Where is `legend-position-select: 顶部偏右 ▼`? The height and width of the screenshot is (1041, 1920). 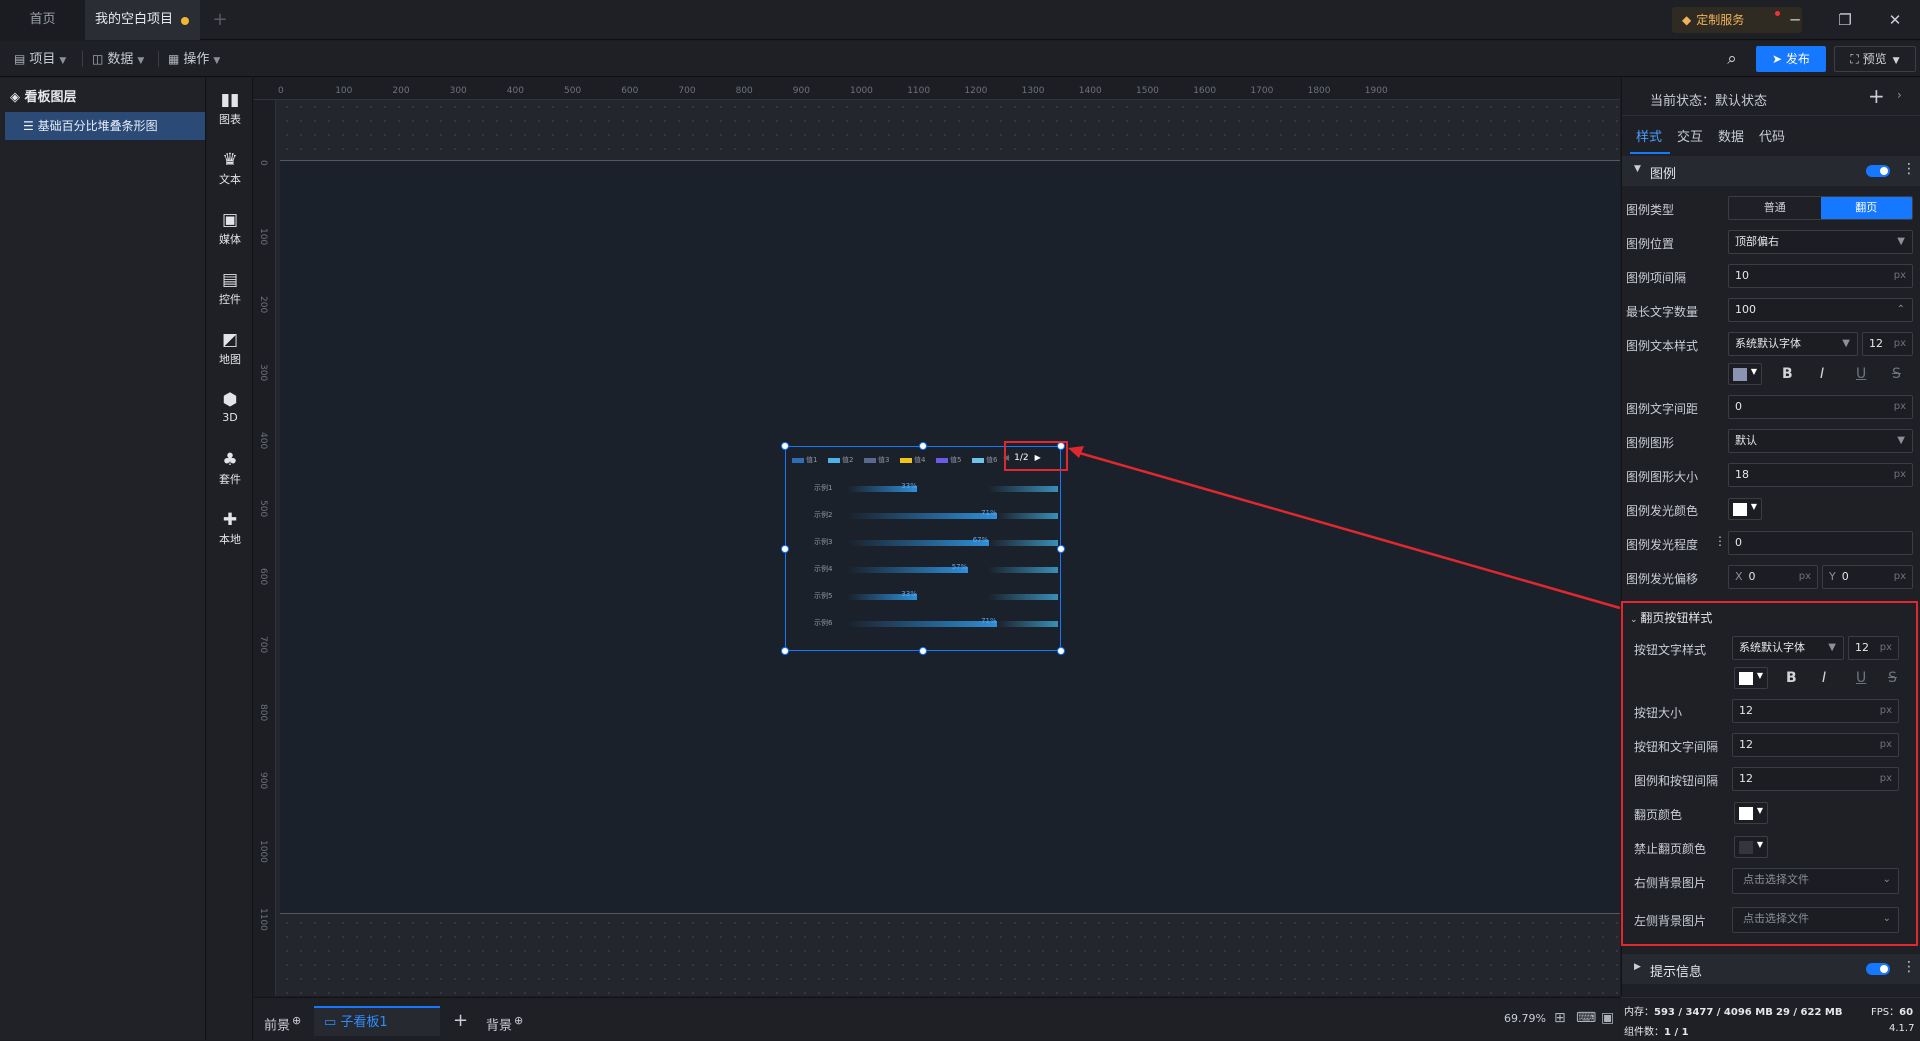 legend-position-select: 顶部偏右 ▼ is located at coordinates (1820, 242).